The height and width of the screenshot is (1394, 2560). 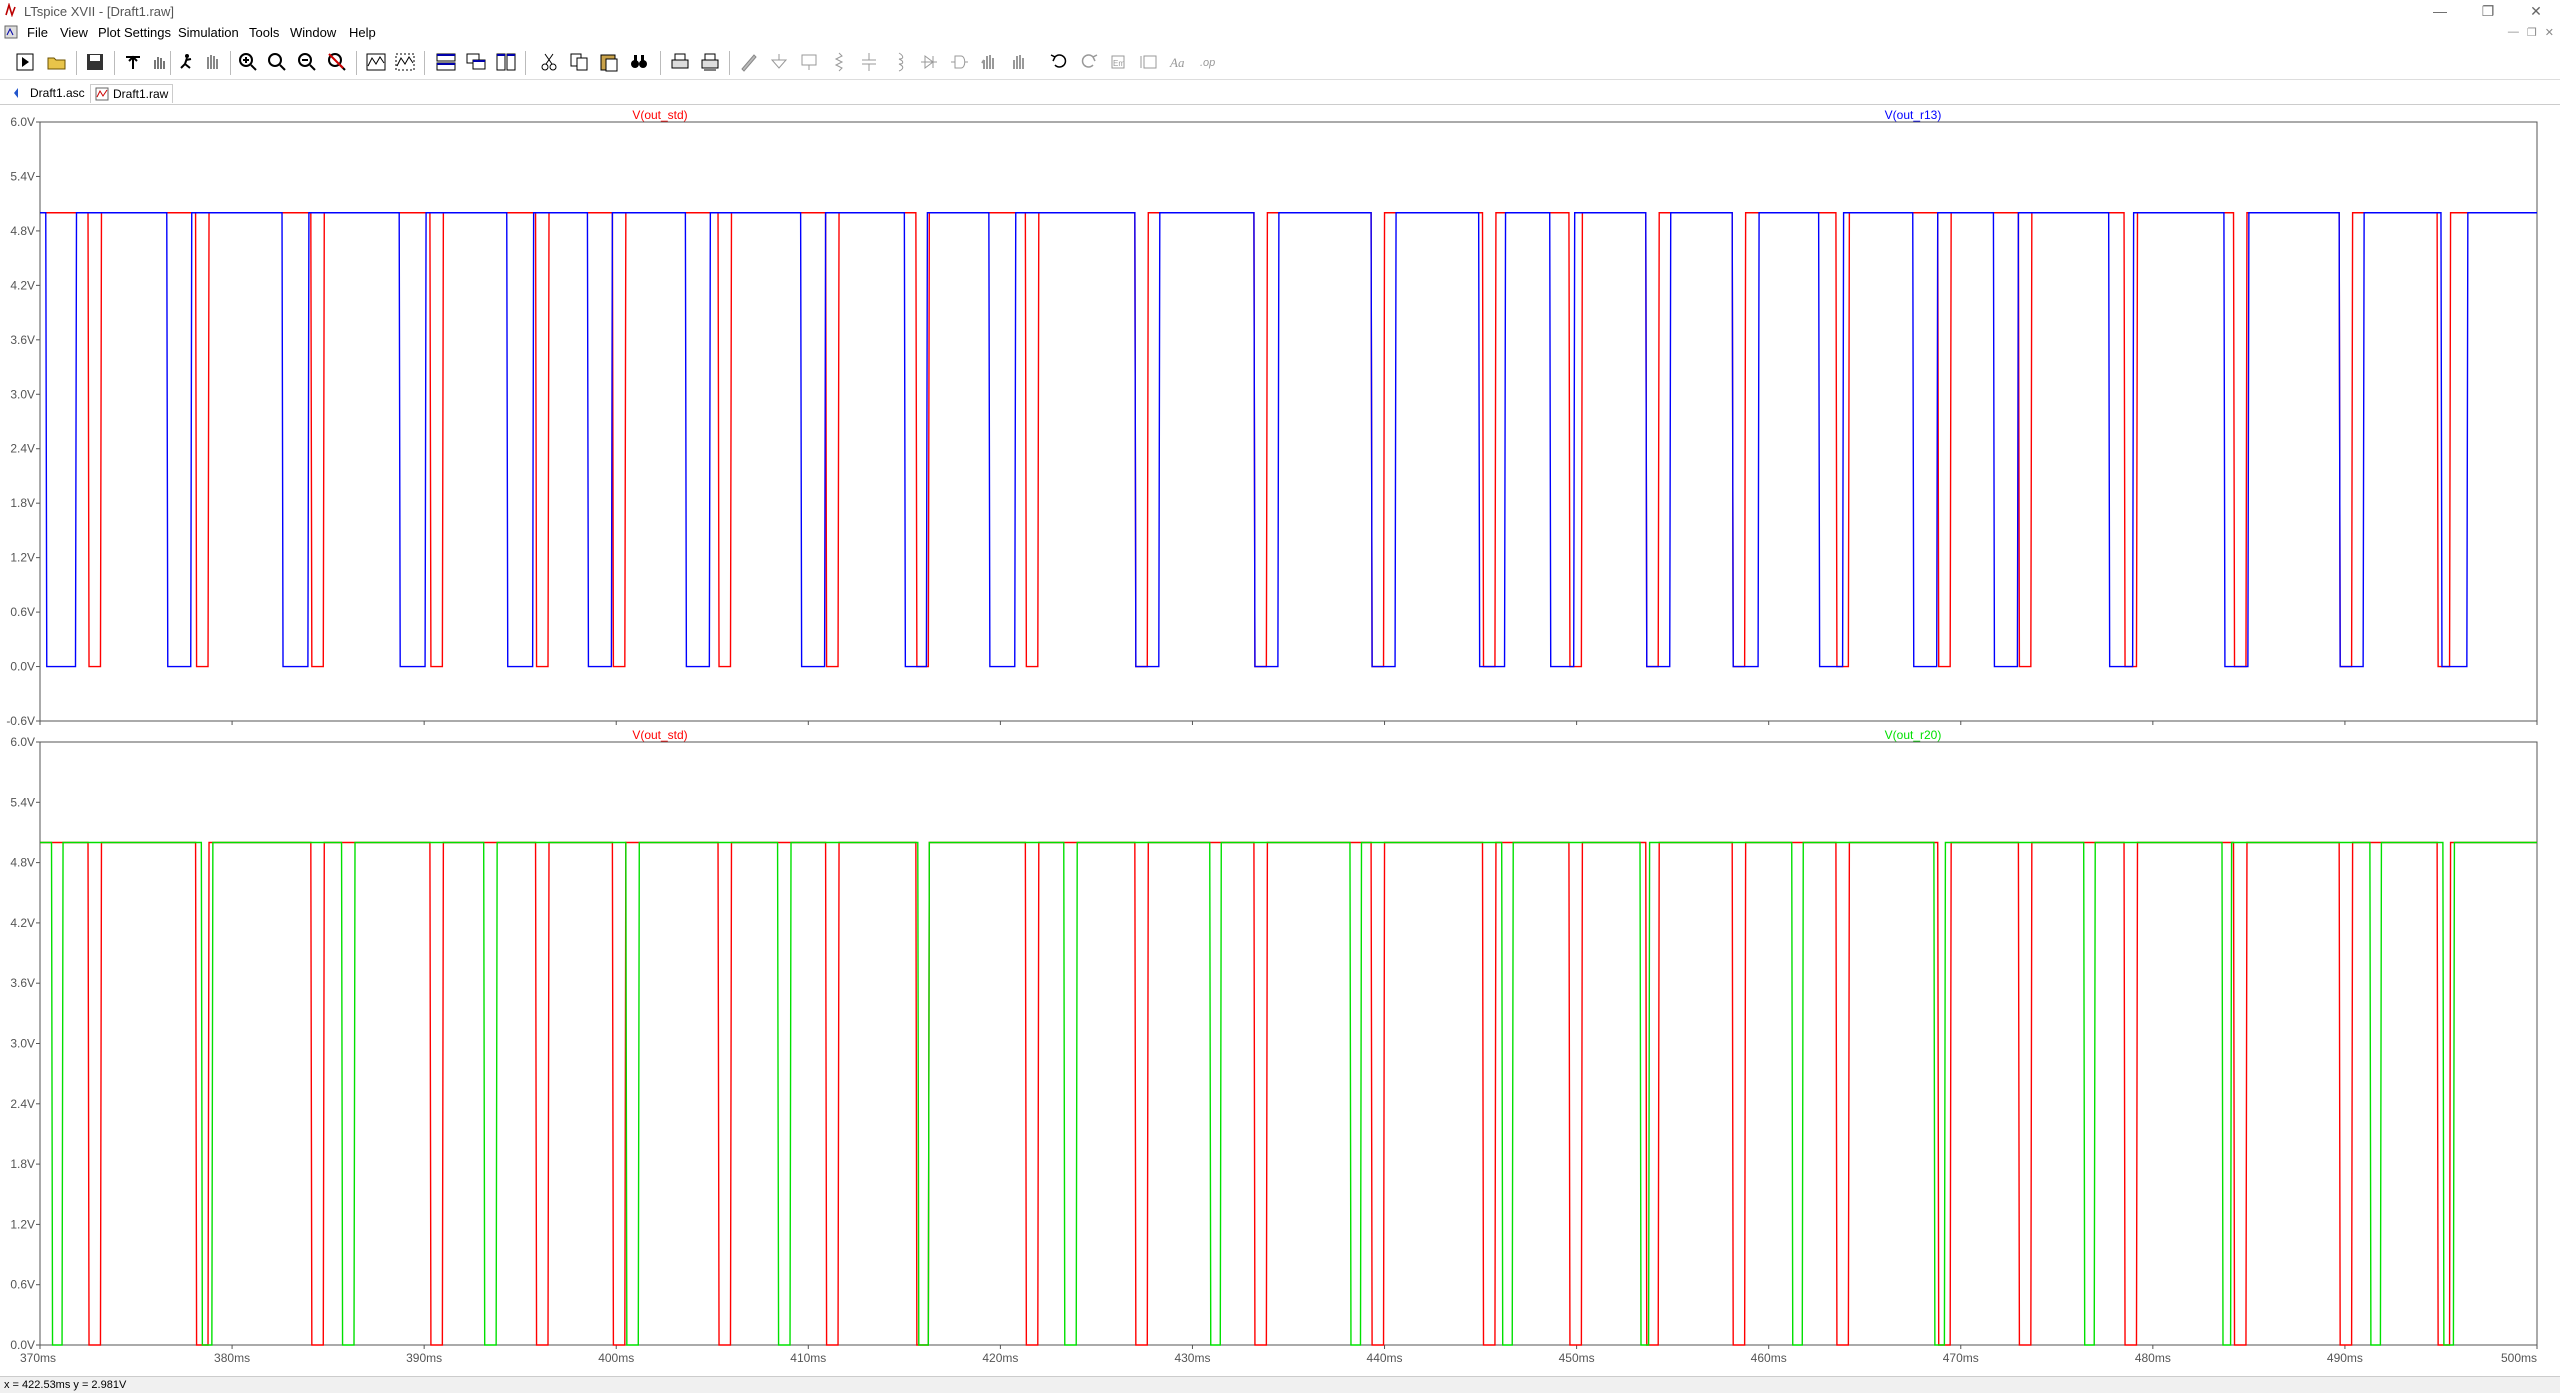 I want to click on tab-draft1-raw: Draft1.raw, so click(x=132, y=93).